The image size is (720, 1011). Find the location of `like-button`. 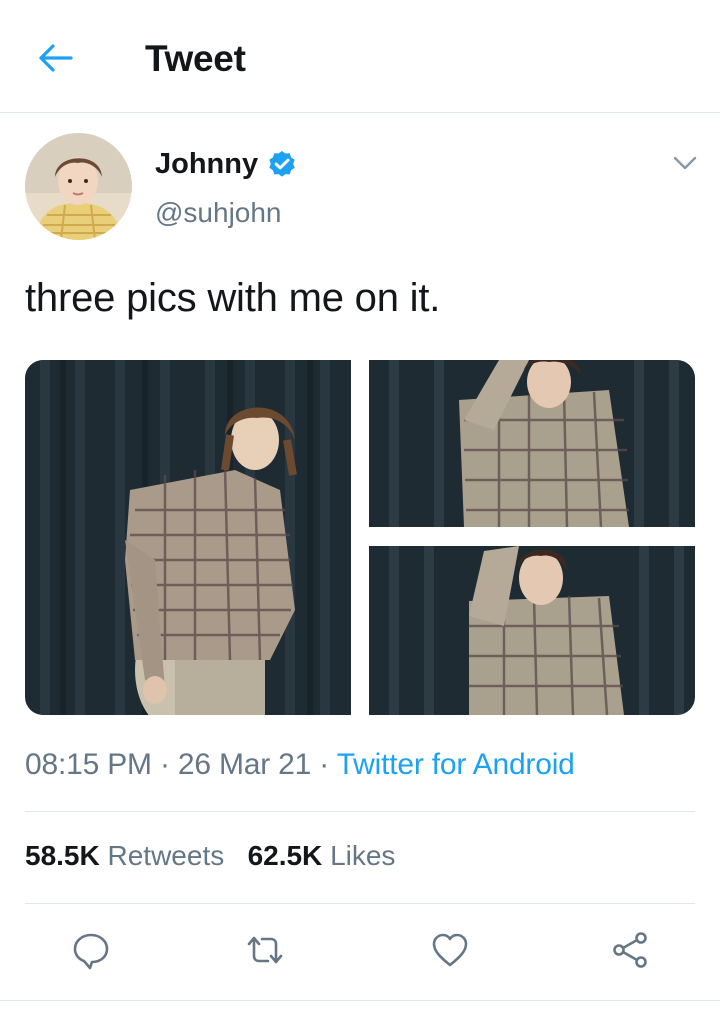

like-button is located at coordinates (450, 950).